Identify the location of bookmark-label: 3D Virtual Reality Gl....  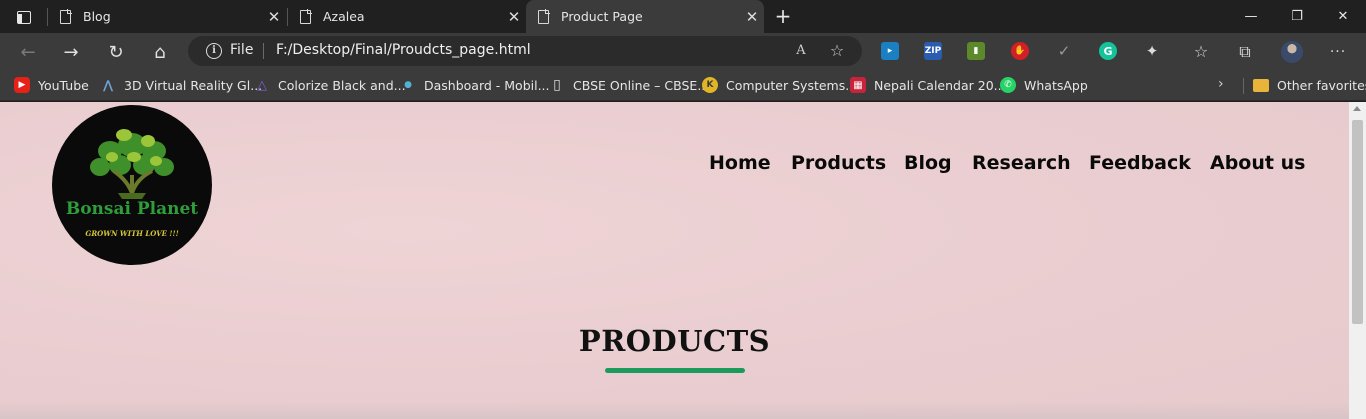
(193, 85).